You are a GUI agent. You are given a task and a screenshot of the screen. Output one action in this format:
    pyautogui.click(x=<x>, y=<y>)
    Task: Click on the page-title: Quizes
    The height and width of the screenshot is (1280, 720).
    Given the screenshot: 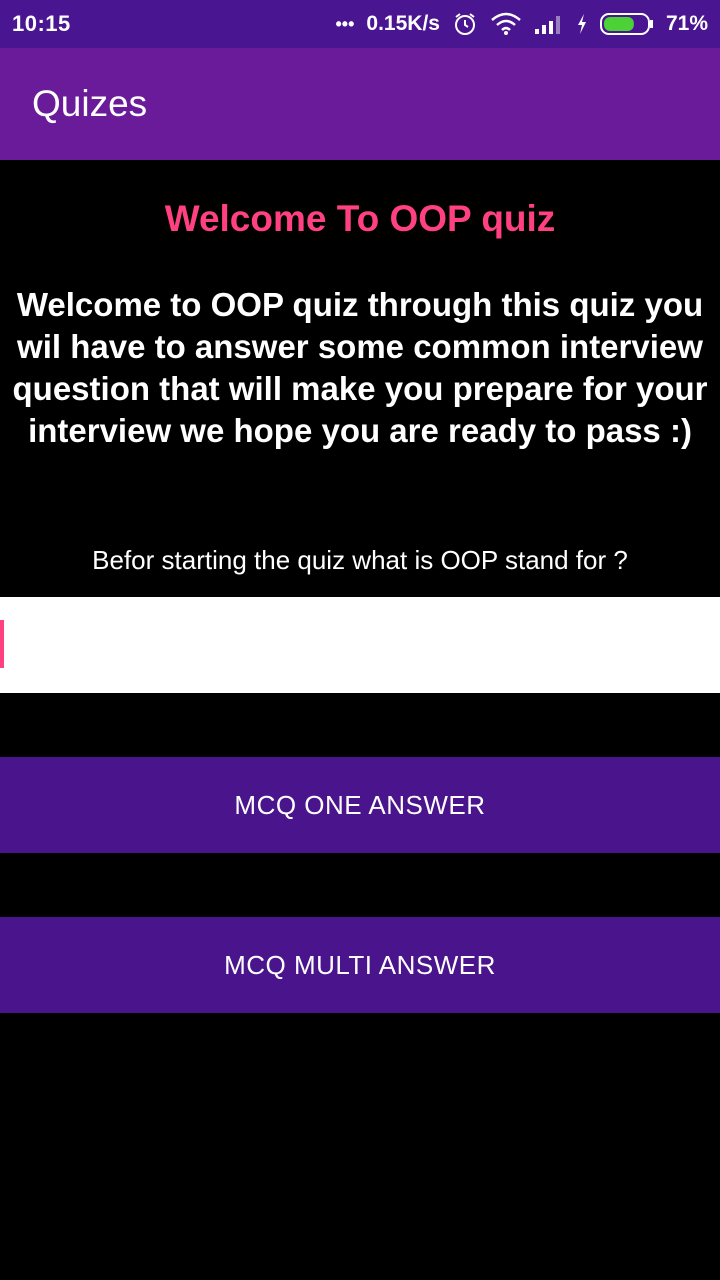 What is the action you would take?
    pyautogui.click(x=90, y=103)
    